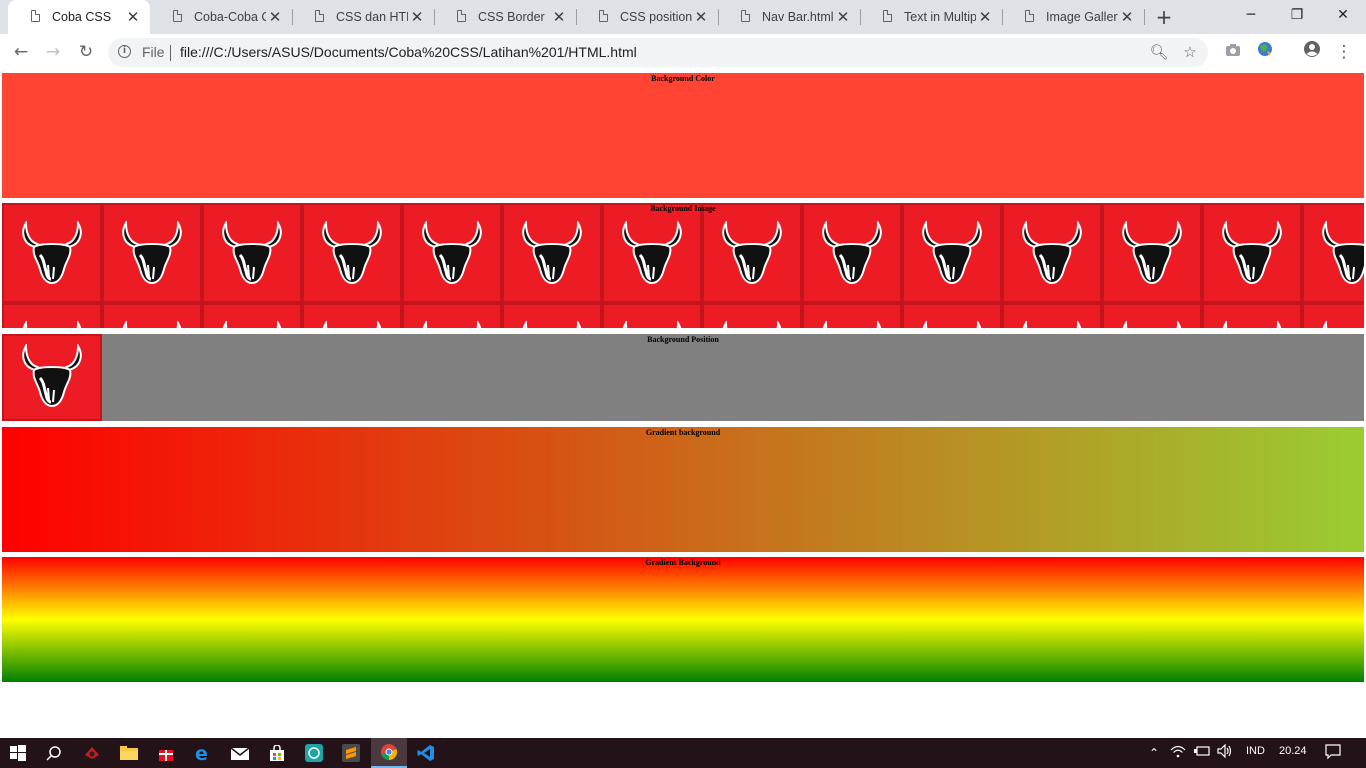  What do you see at coordinates (351, 753) in the screenshot?
I see `sublime-text-icon` at bounding box center [351, 753].